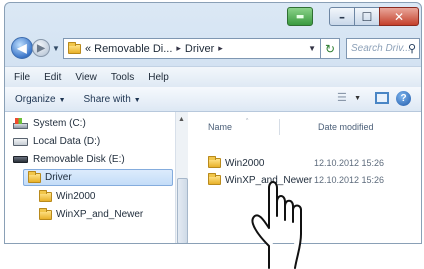 Image resolution: width=424 pixels, height=269 pixels. I want to click on refresh-button: ↻, so click(330, 48).